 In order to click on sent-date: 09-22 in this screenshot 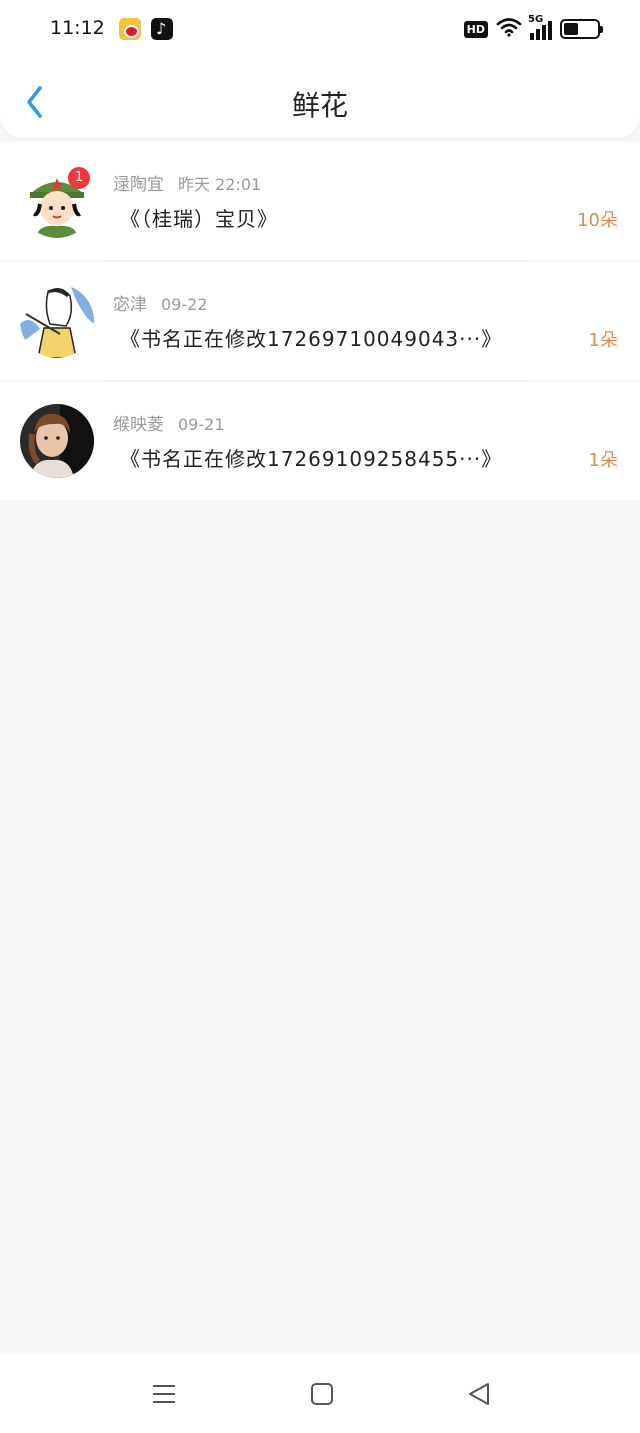, I will do `click(184, 304)`.